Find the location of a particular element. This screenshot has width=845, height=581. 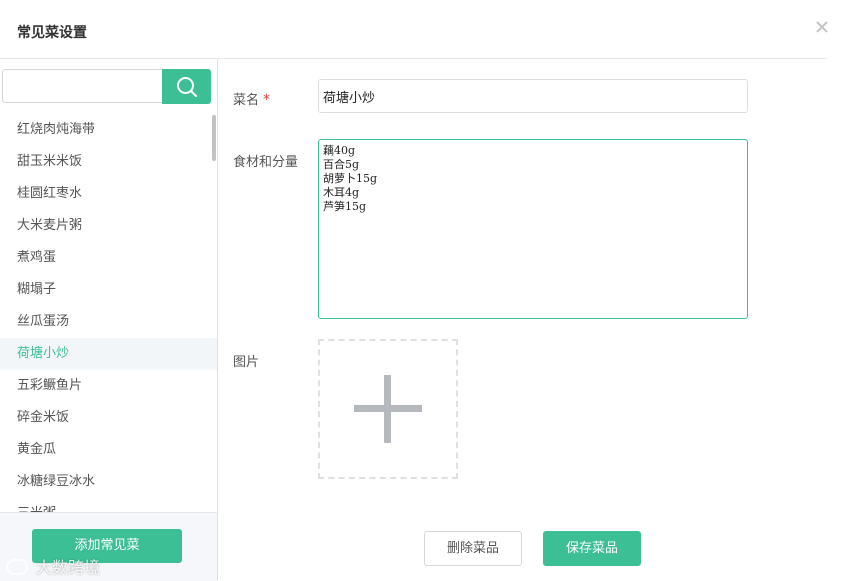

list-item: 黄金瓜 is located at coordinates (108, 450).